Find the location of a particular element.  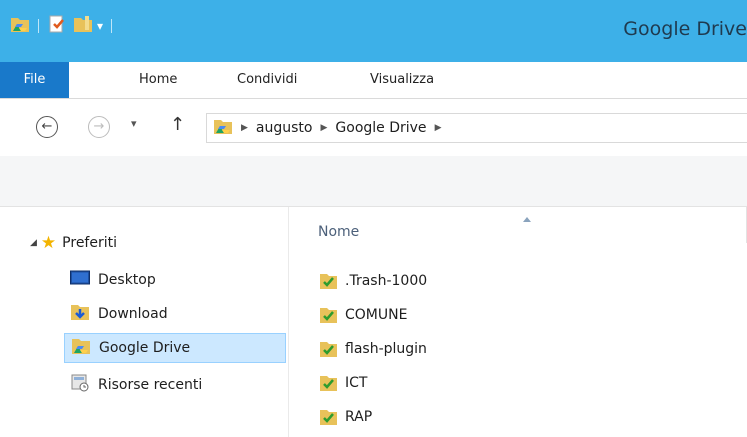

up-arrow-icon: ↑ is located at coordinates (177, 124).